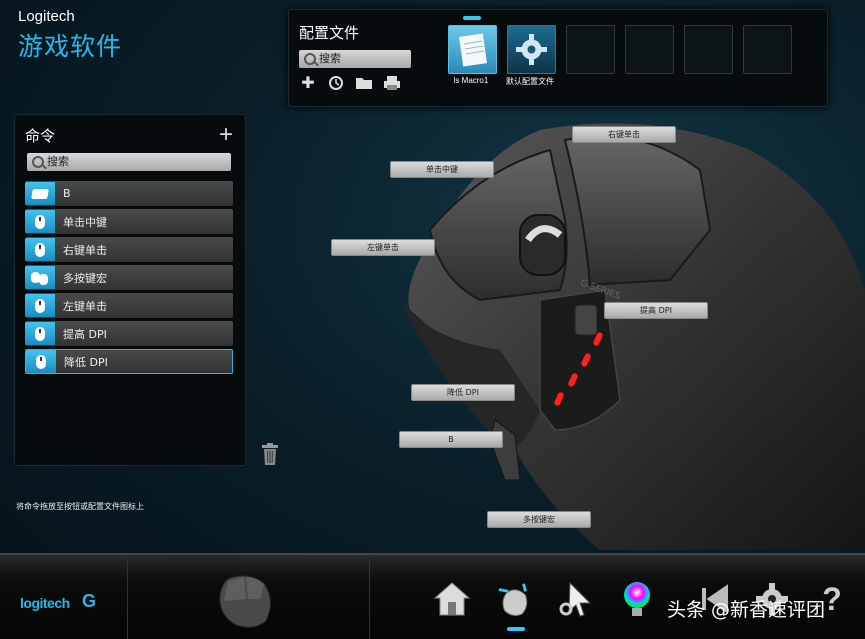 The width and height of the screenshot is (865, 639). Describe the element at coordinates (226, 135) in the screenshot. I see `add-command-icon: +` at that location.